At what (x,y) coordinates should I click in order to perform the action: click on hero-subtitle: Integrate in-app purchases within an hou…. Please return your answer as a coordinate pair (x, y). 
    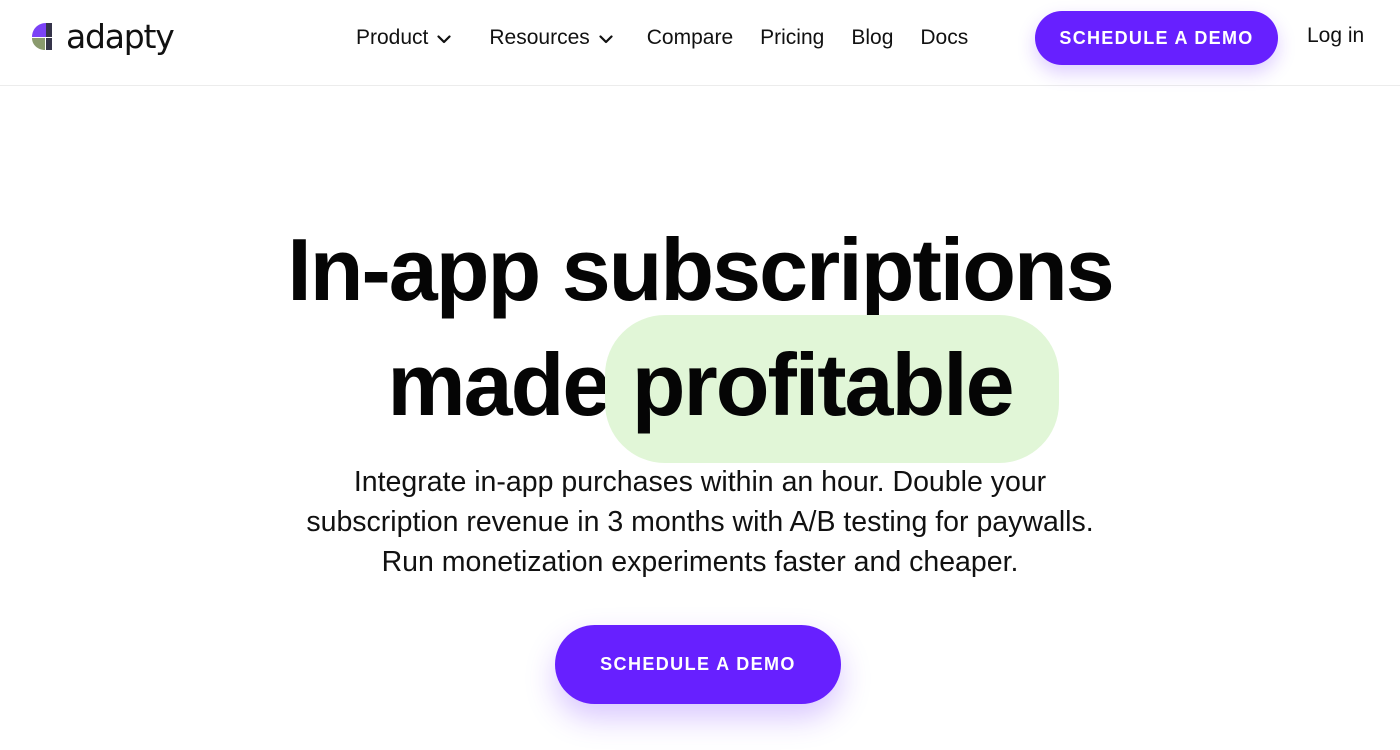
    Looking at the image, I should click on (700, 522).